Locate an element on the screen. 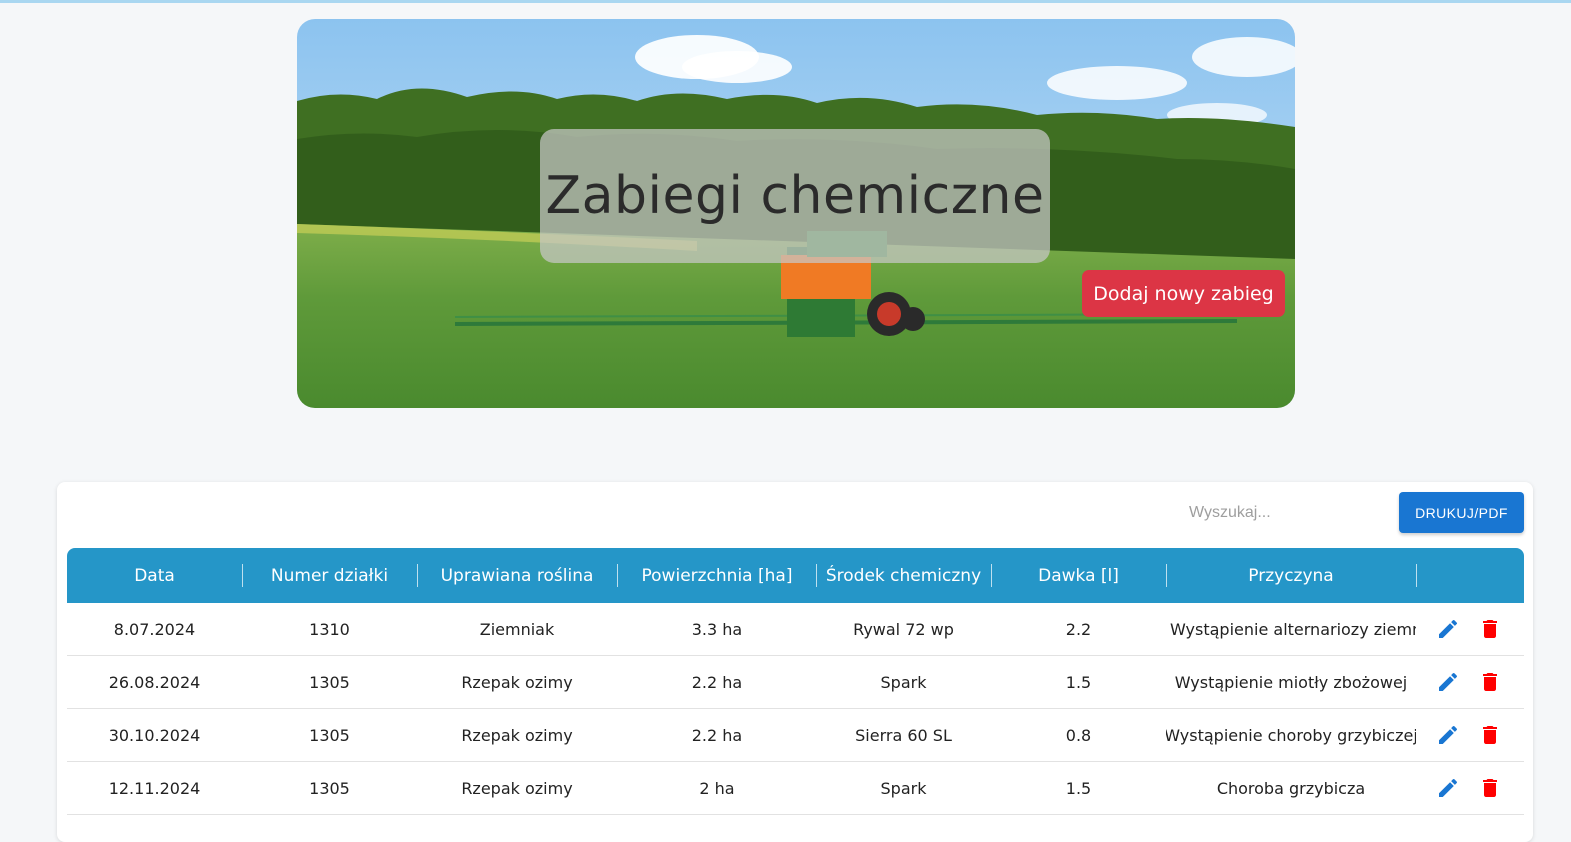 The height and width of the screenshot is (842, 1571). title-overlay: Zabiegi chemiczne is located at coordinates (795, 196).